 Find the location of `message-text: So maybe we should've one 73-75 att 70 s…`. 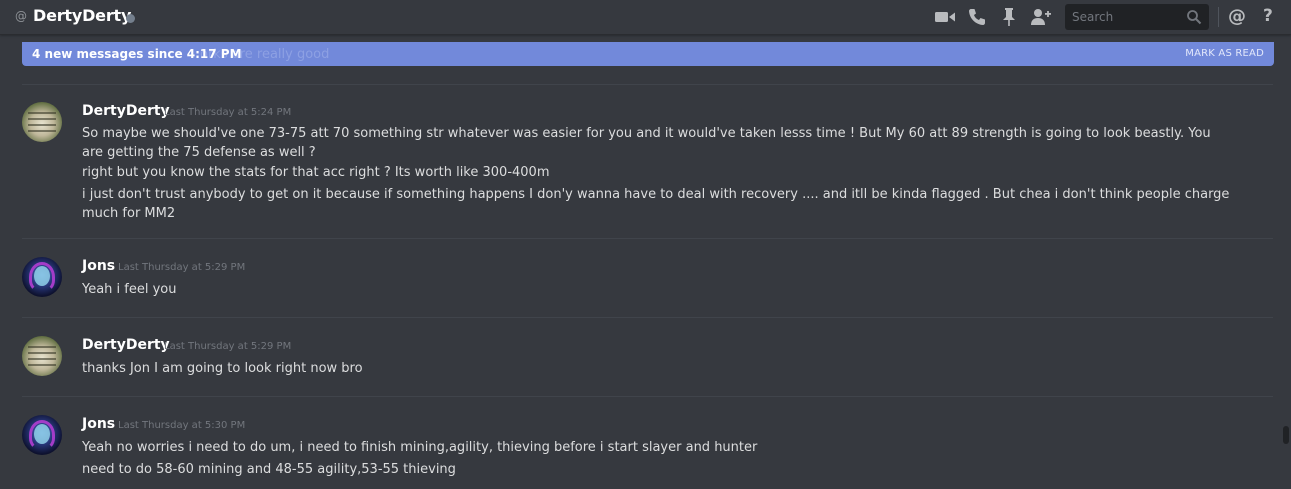

message-text: So maybe we should've one 73-75 att 70 s… is located at coordinates (646, 143).